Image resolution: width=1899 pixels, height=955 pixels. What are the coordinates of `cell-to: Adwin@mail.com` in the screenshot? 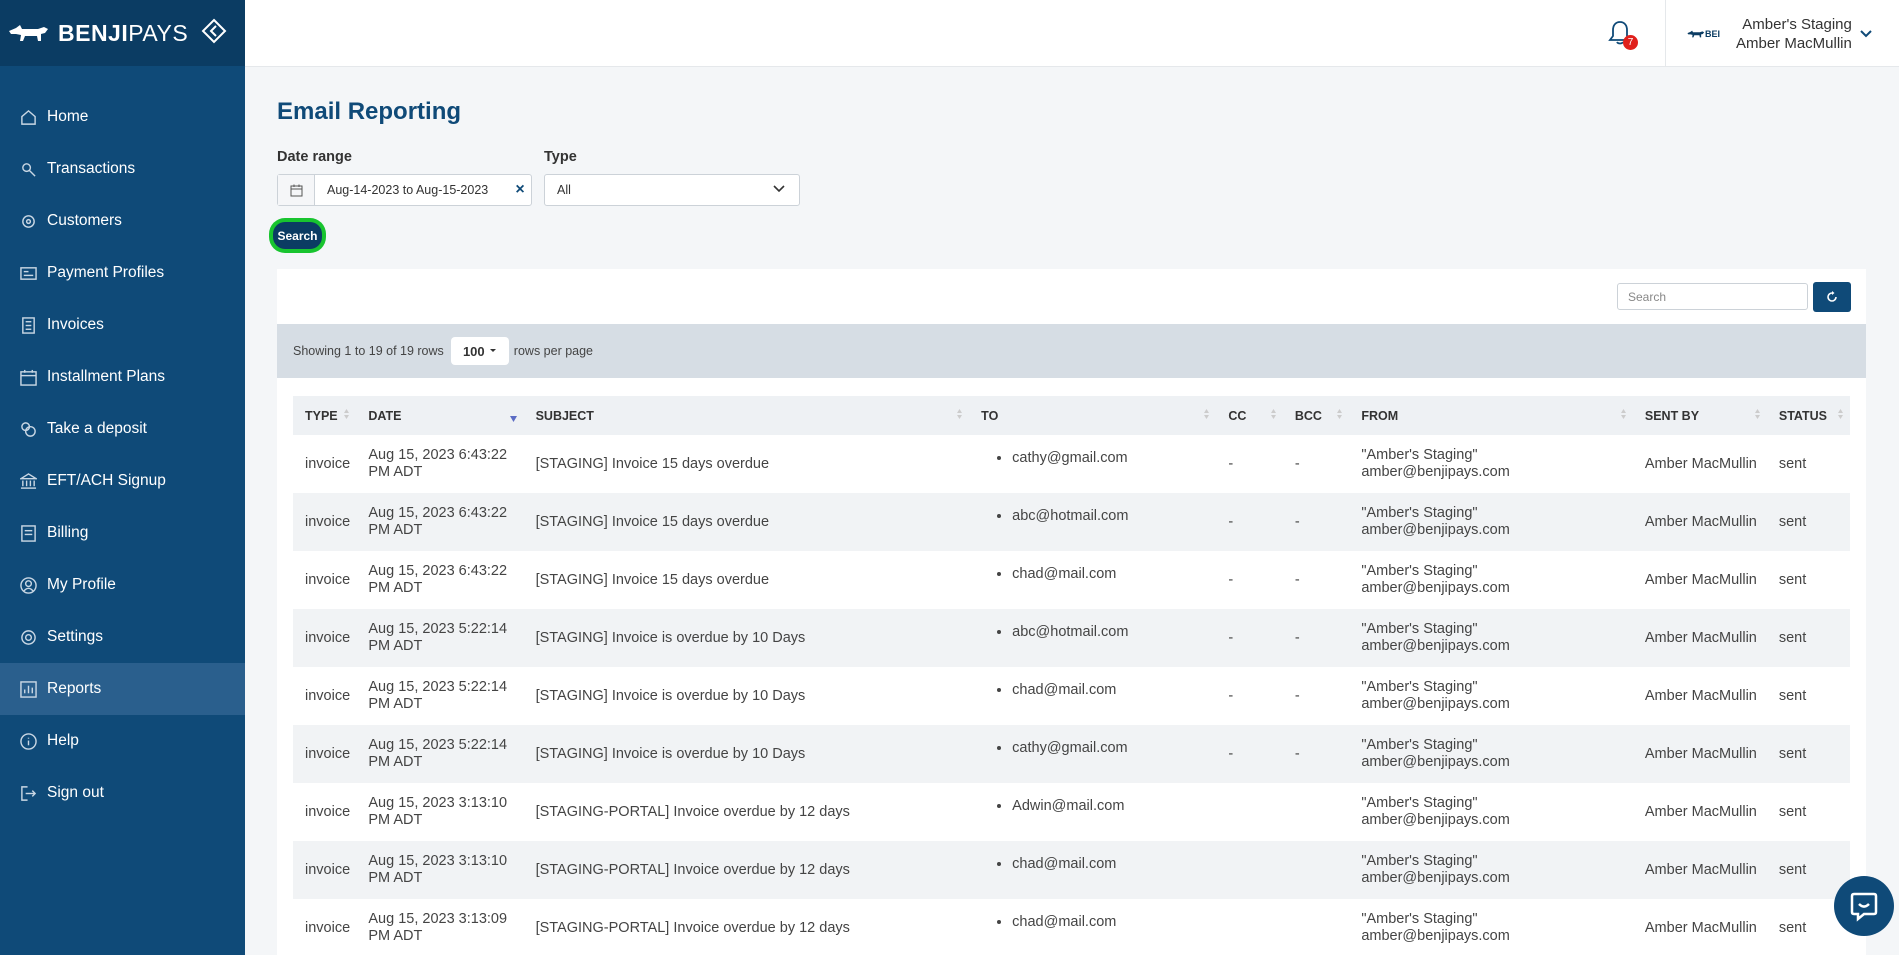 It's located at (1092, 812).